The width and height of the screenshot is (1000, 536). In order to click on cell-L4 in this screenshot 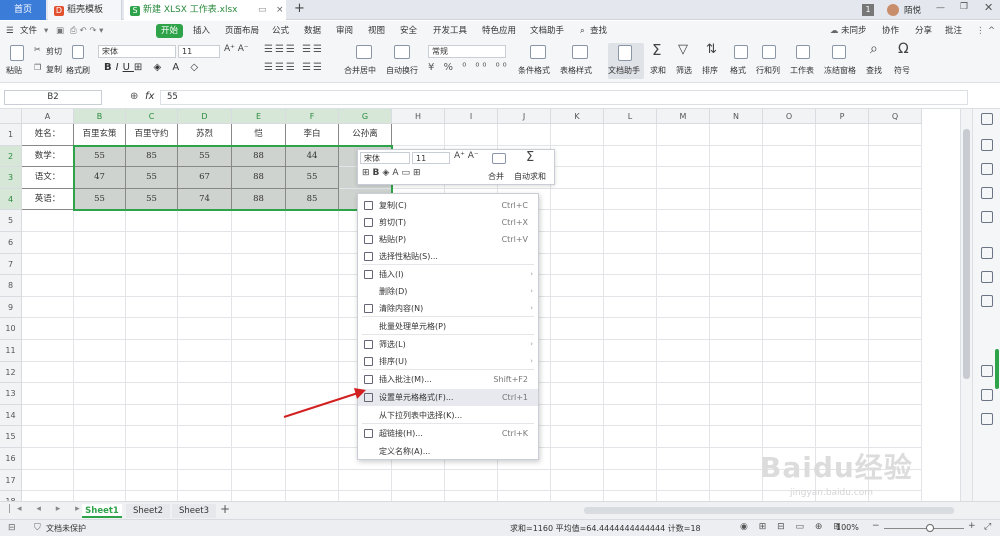, I will do `click(630, 199)`.